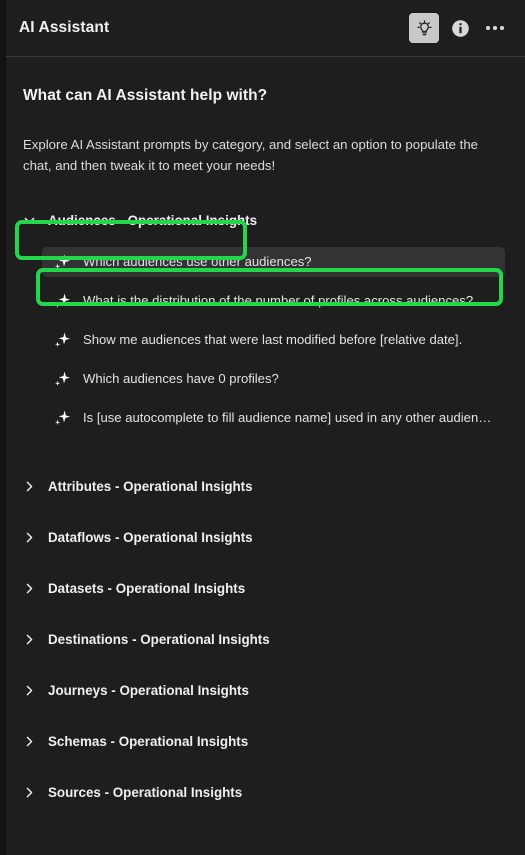  I want to click on more-options-button, so click(495, 28).